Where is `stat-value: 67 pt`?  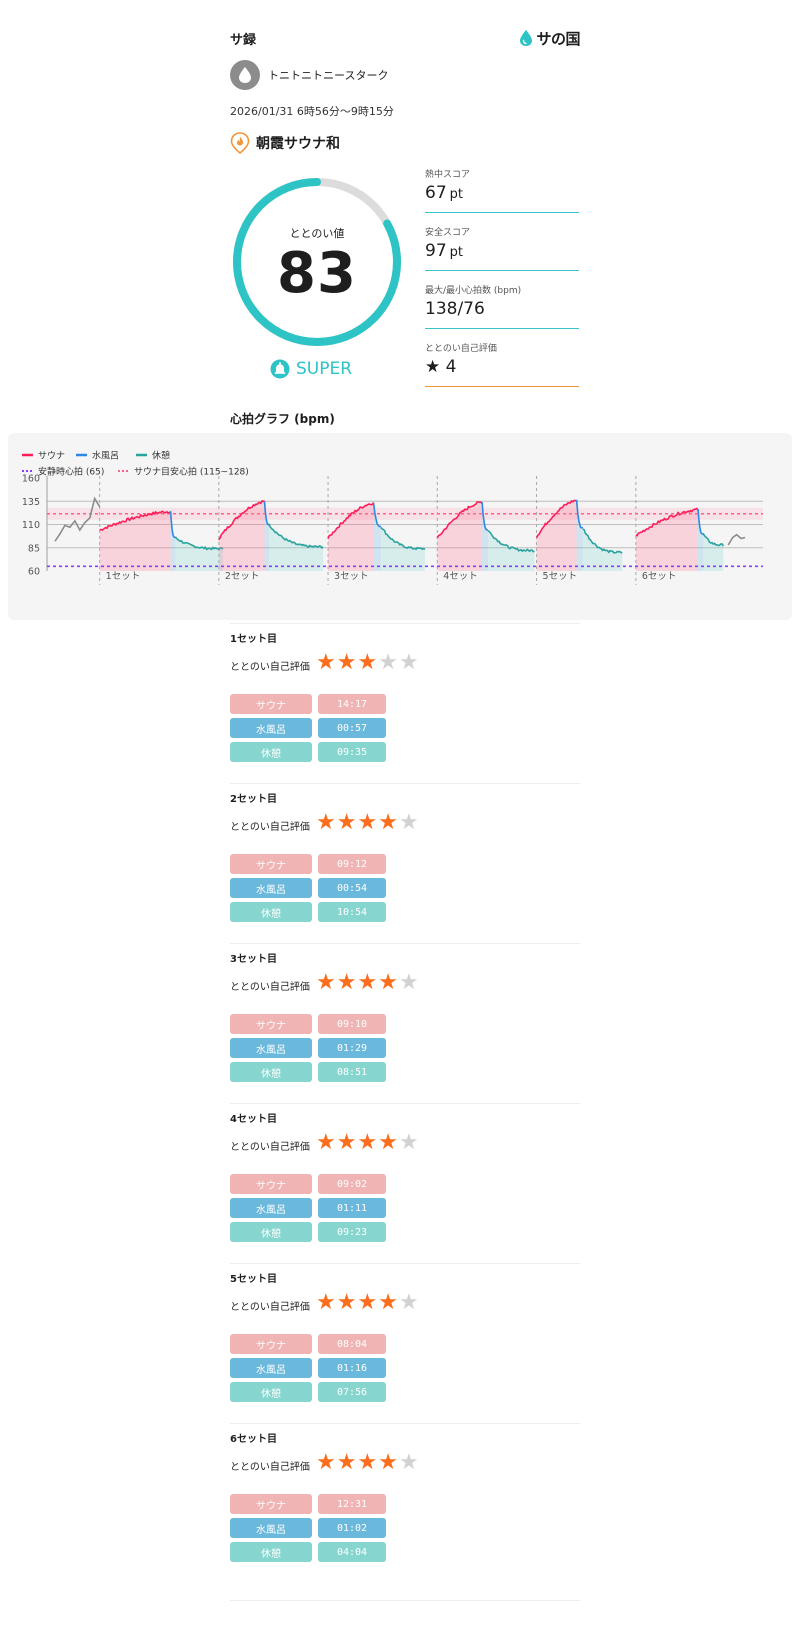 stat-value: 67 pt is located at coordinates (444, 193).